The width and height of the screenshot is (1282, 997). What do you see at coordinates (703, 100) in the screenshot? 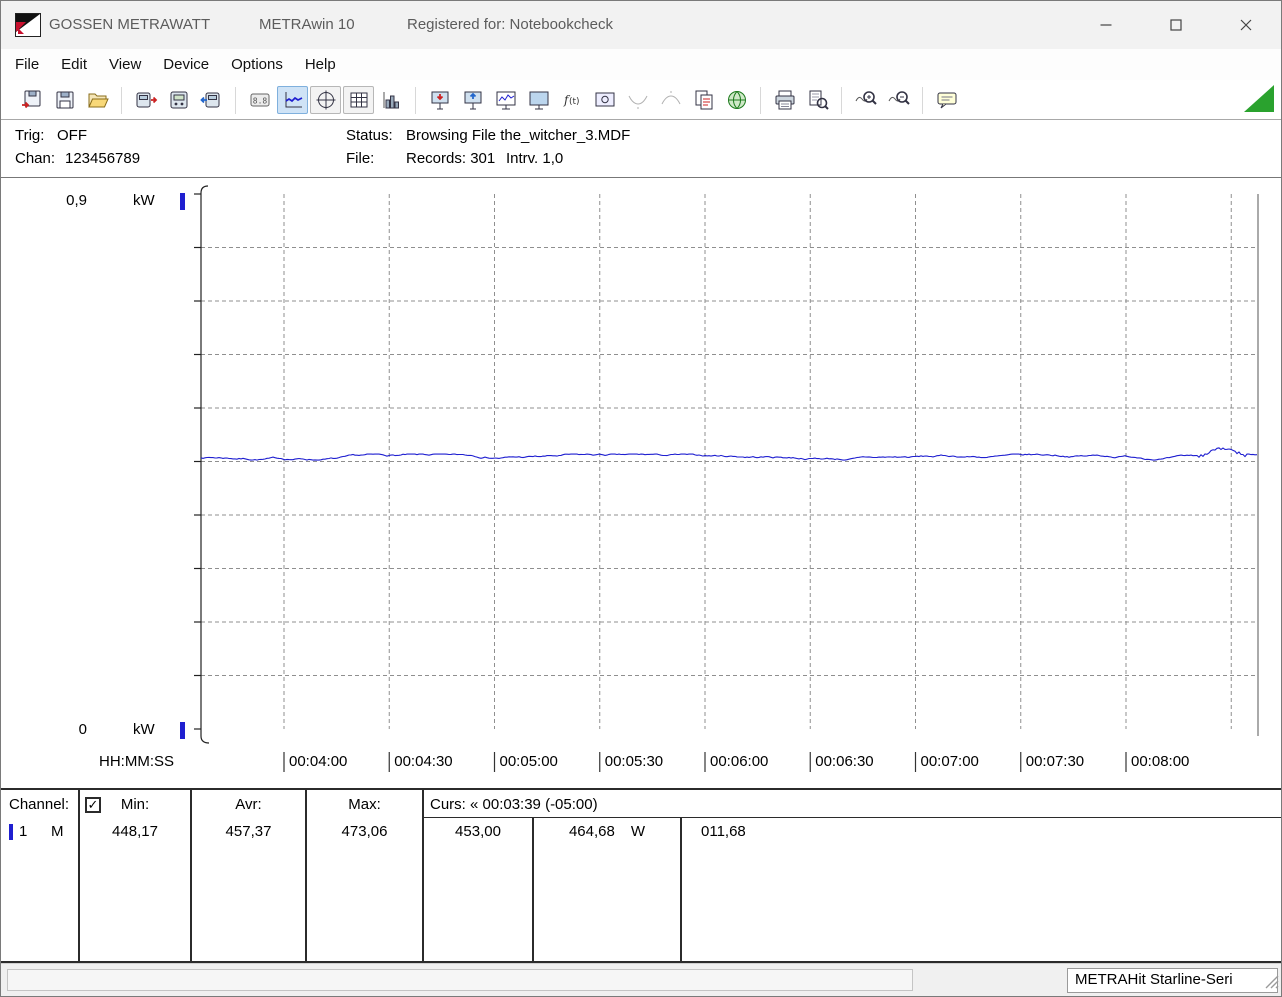
I see `copy-data-icon` at bounding box center [703, 100].